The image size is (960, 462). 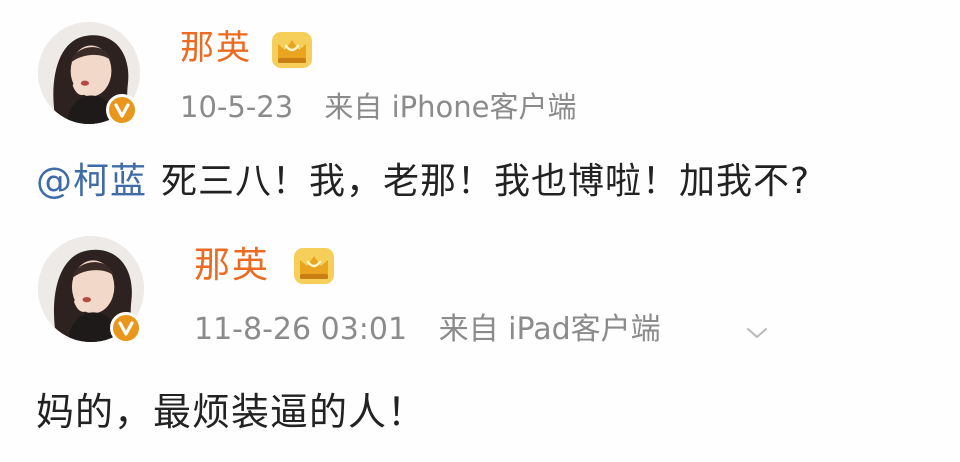 I want to click on post-body: 妈的，最烦装逼的人！, so click(x=231, y=412).